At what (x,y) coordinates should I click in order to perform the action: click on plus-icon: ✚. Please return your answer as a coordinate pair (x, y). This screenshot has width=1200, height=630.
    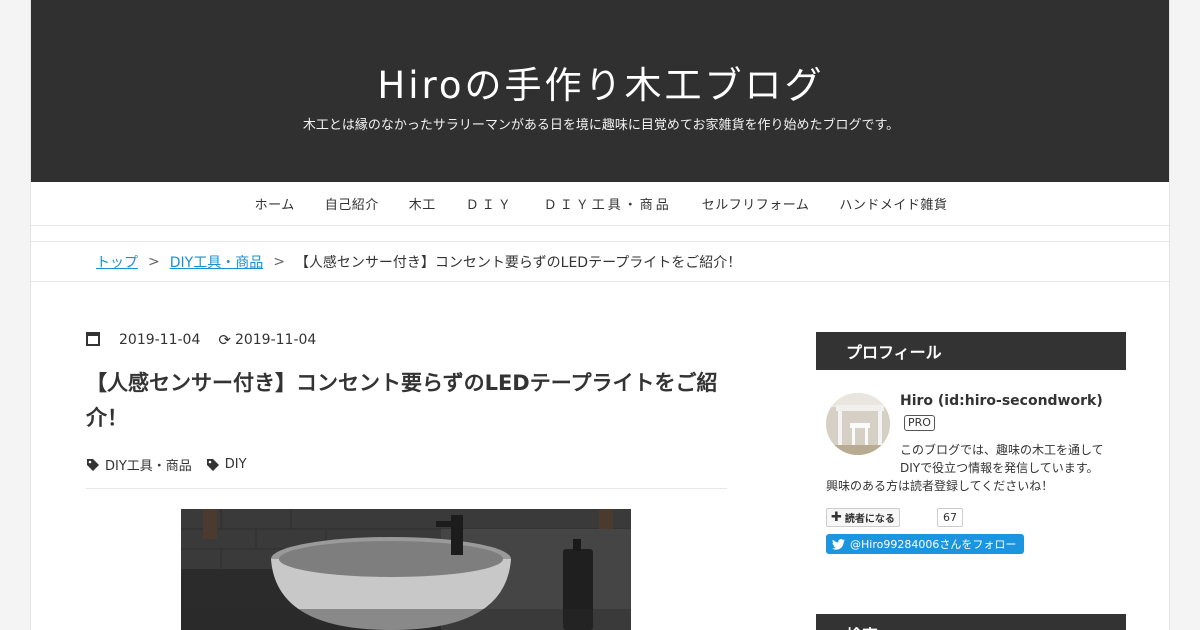
    Looking at the image, I should click on (836, 517).